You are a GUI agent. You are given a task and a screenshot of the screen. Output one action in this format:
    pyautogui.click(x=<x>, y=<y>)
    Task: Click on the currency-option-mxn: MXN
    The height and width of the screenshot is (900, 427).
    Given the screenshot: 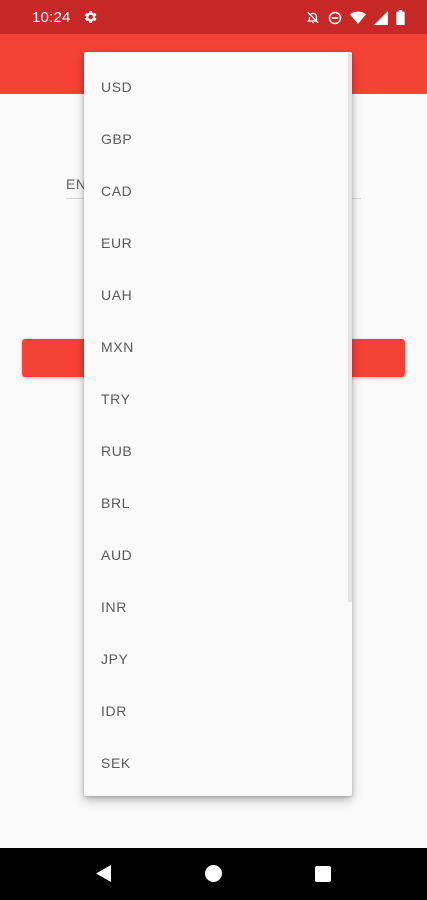 What is the action you would take?
    pyautogui.click(x=218, y=347)
    